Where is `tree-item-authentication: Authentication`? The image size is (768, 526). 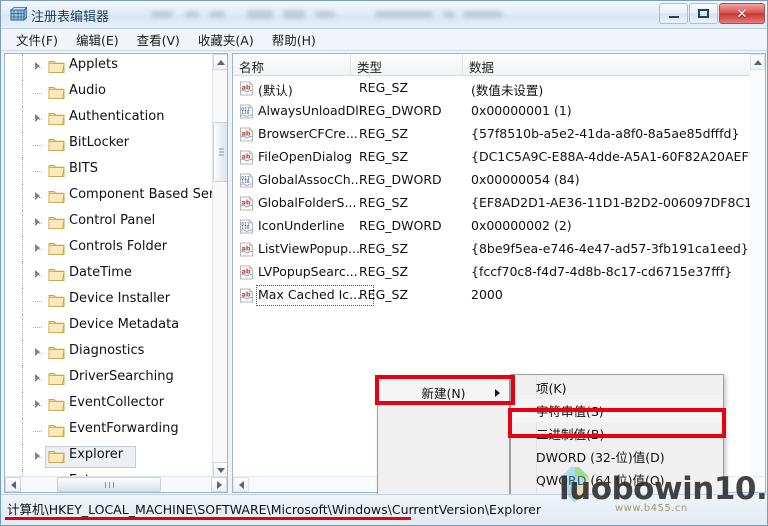
tree-item-authentication: Authentication is located at coordinates (109, 119).